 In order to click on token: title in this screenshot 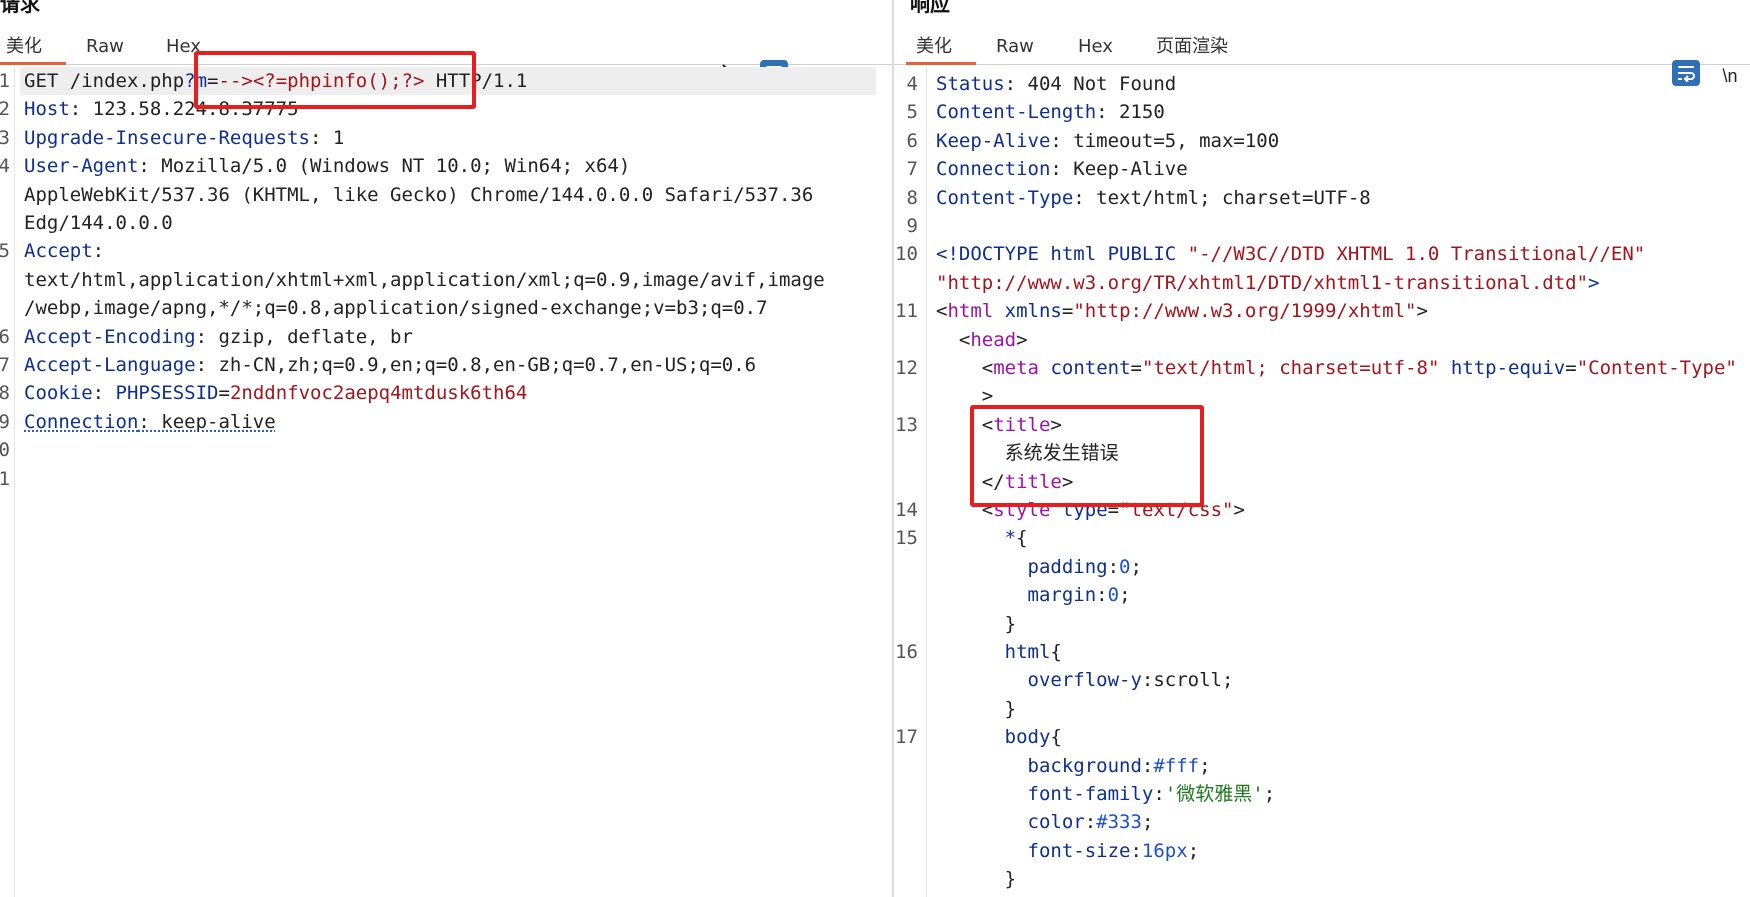, I will do `click(1022, 424)`.